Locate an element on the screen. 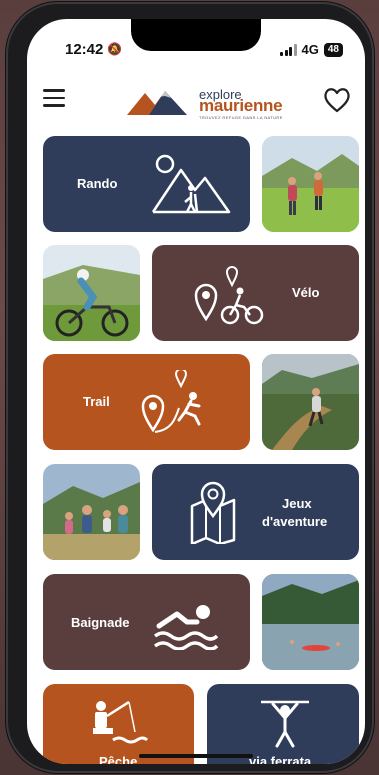 The image size is (379, 775). activity-tile-via-ferrata: via ferrata is located at coordinates (283, 724).